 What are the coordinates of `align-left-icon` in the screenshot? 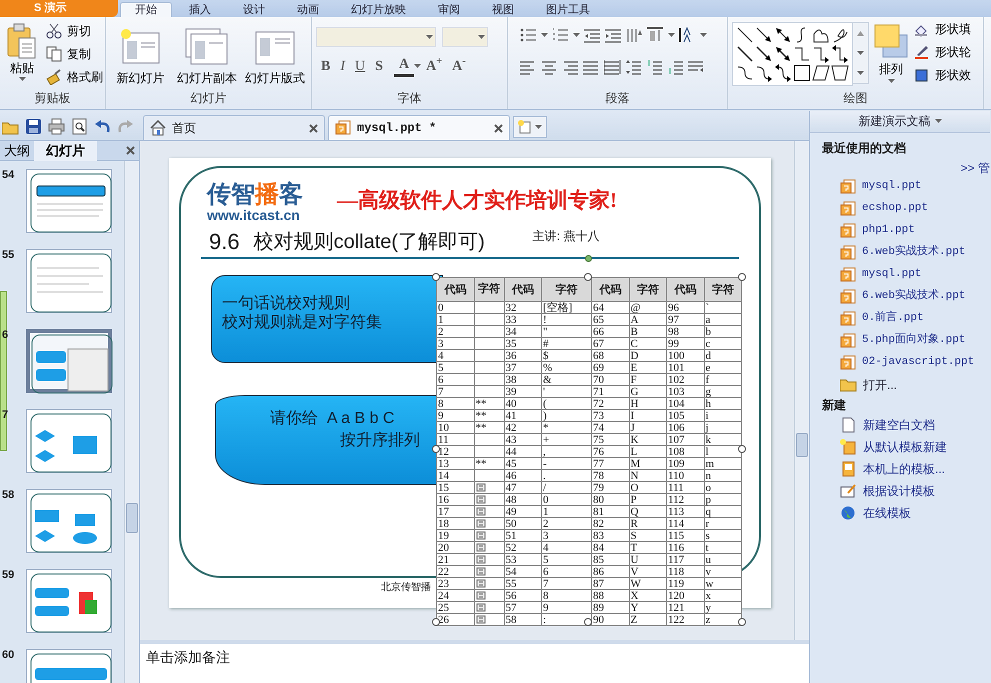 It's located at (528, 67).